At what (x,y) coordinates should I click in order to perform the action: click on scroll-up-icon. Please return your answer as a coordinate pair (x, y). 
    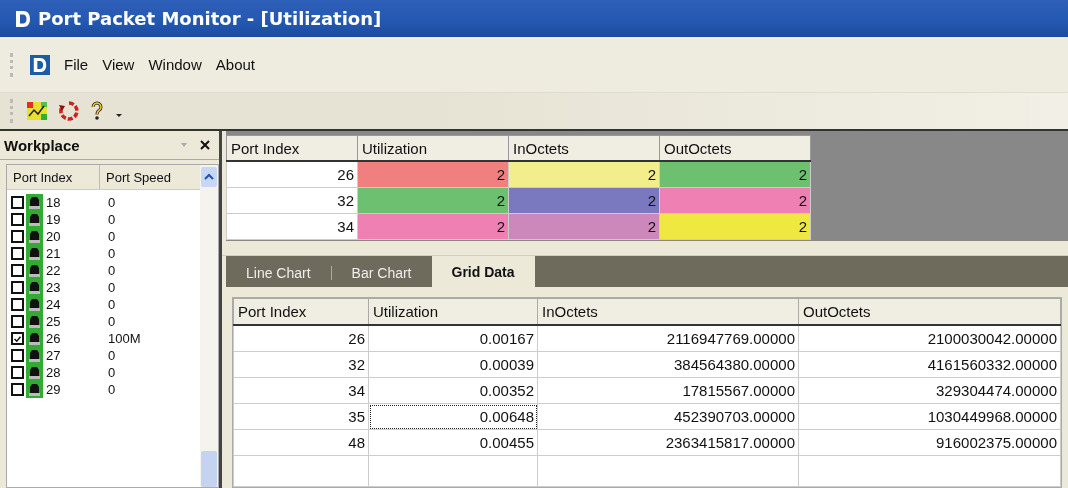
    Looking at the image, I should click on (209, 177).